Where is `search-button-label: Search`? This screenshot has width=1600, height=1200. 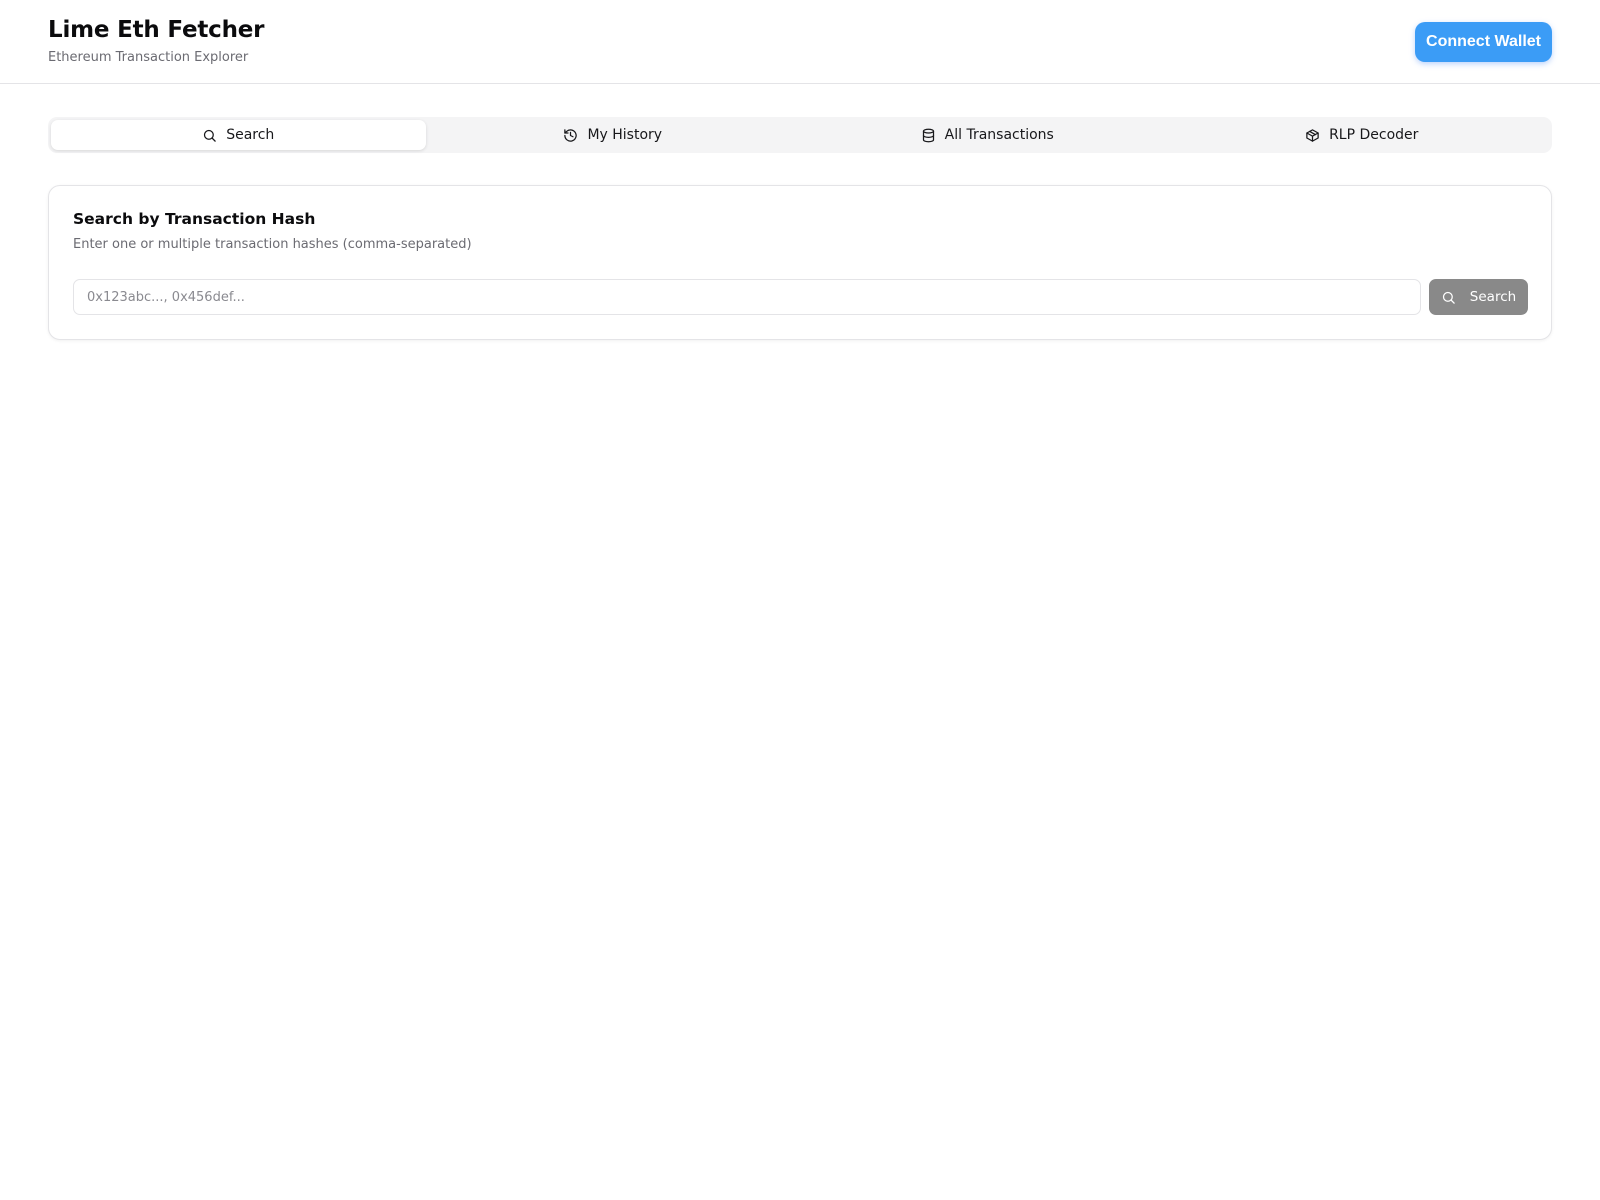 search-button-label: Search is located at coordinates (1493, 297).